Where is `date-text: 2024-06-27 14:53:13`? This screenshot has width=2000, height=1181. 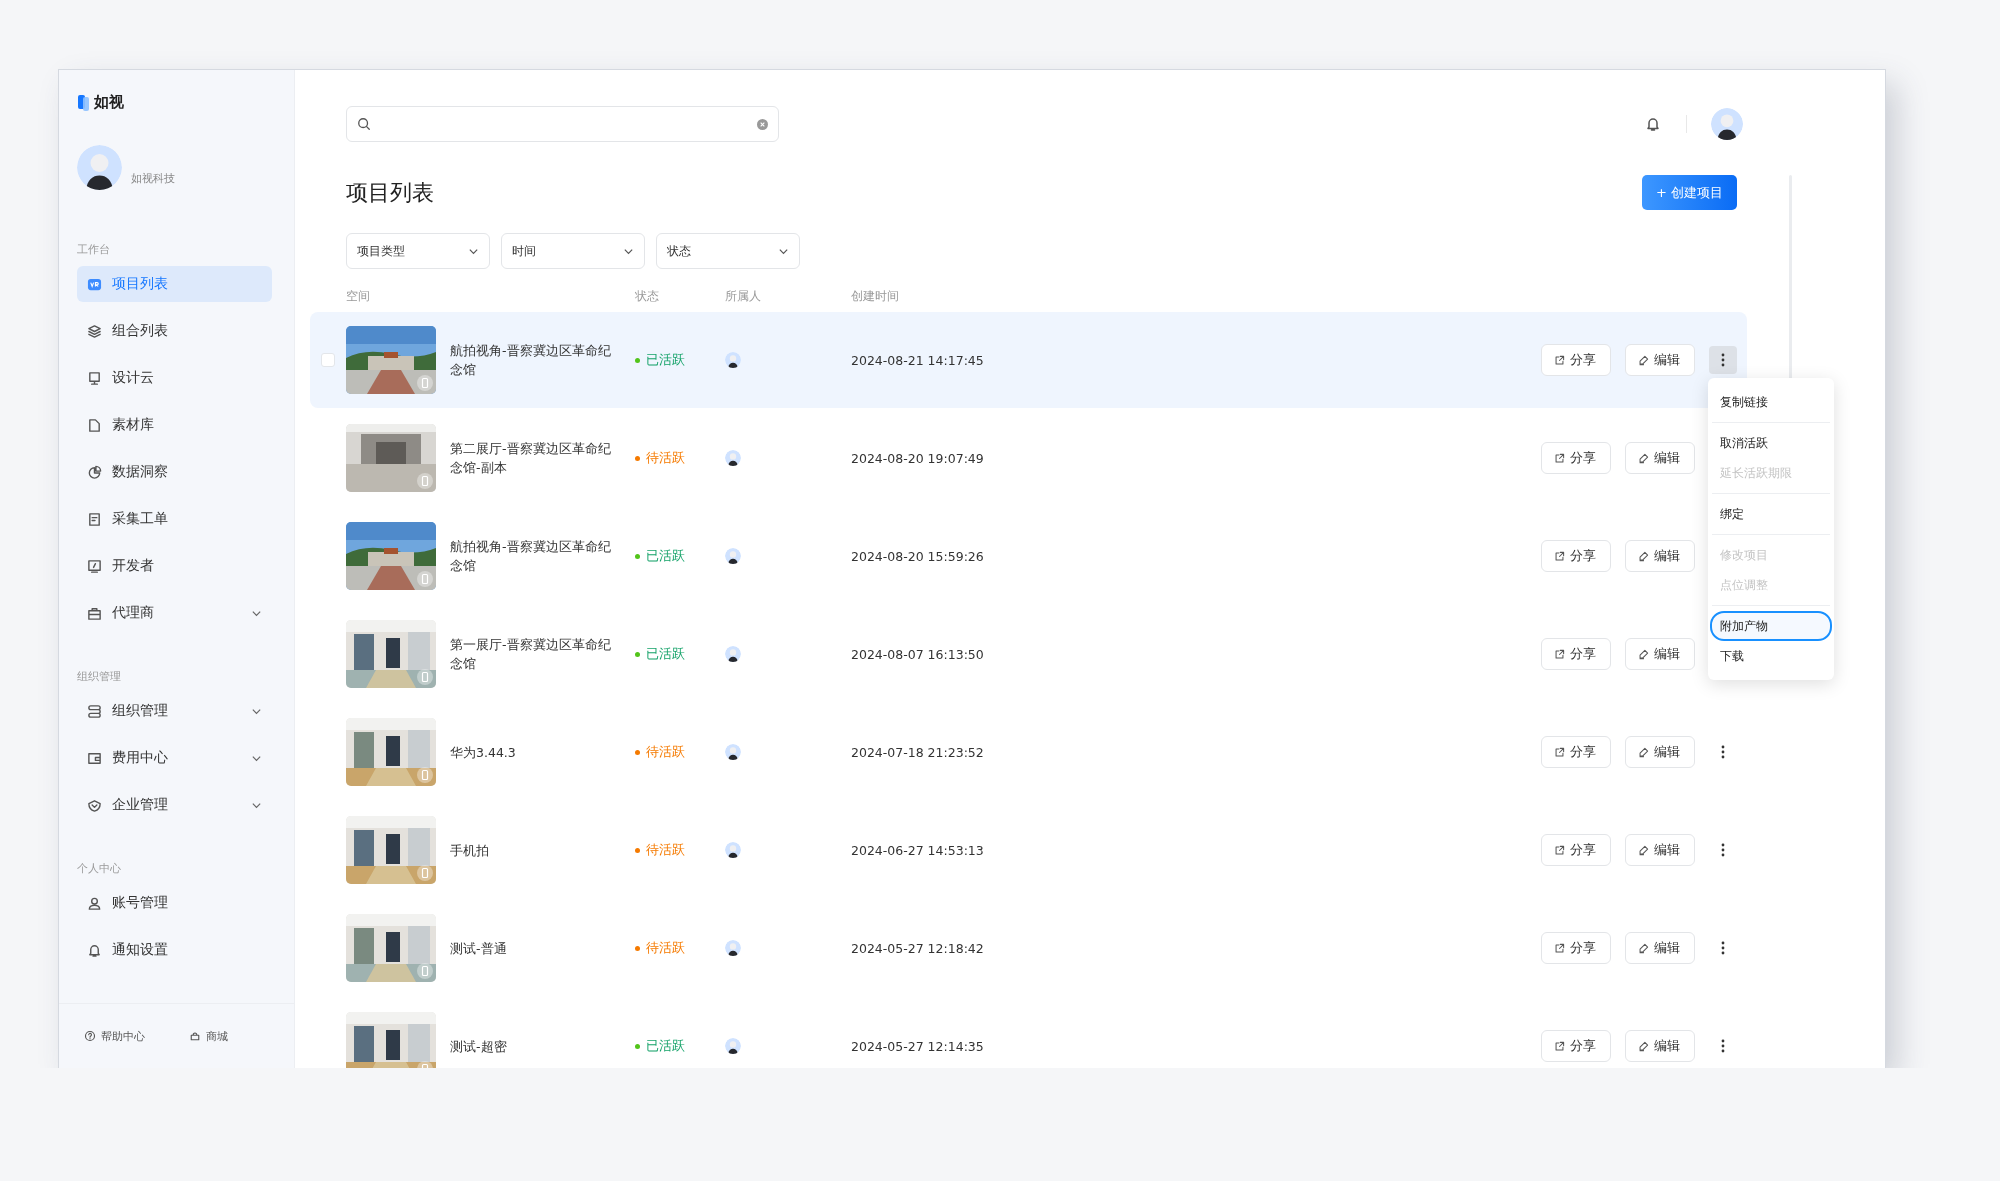
date-text: 2024-06-27 14:53:13 is located at coordinates (918, 850).